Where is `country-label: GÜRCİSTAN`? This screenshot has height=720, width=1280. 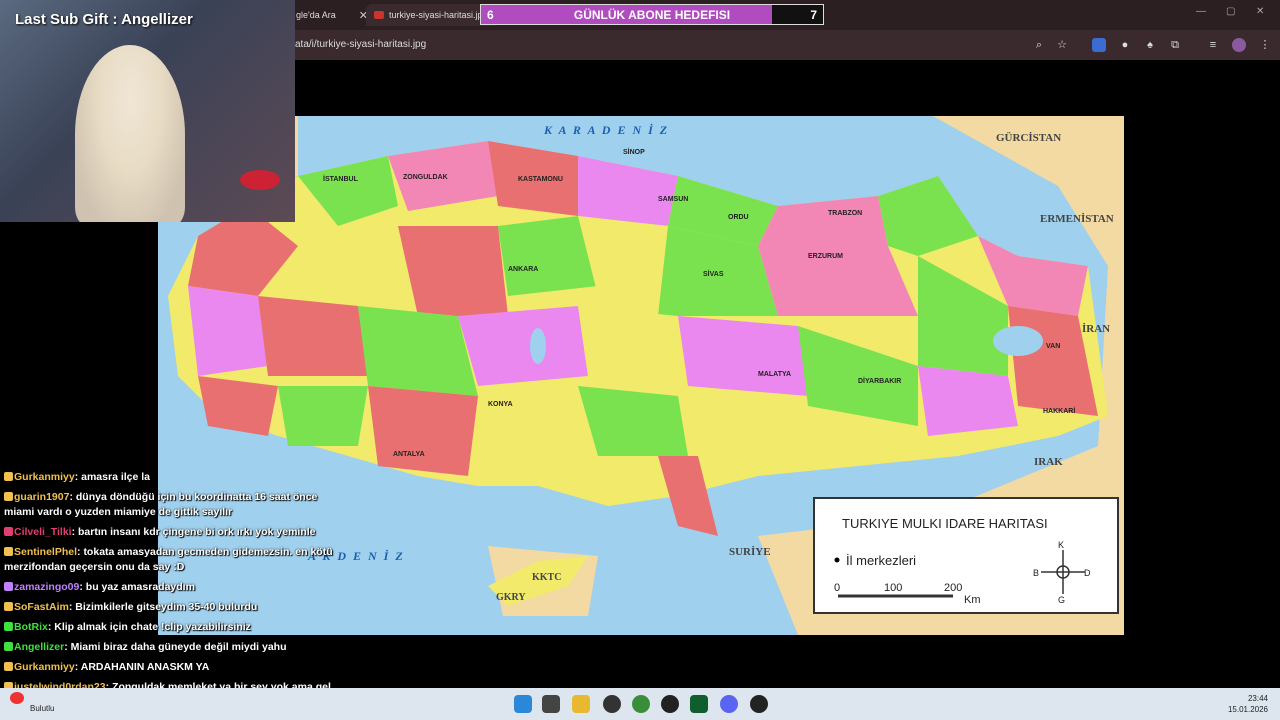
country-label: GÜRCİSTAN is located at coordinates (1029, 138).